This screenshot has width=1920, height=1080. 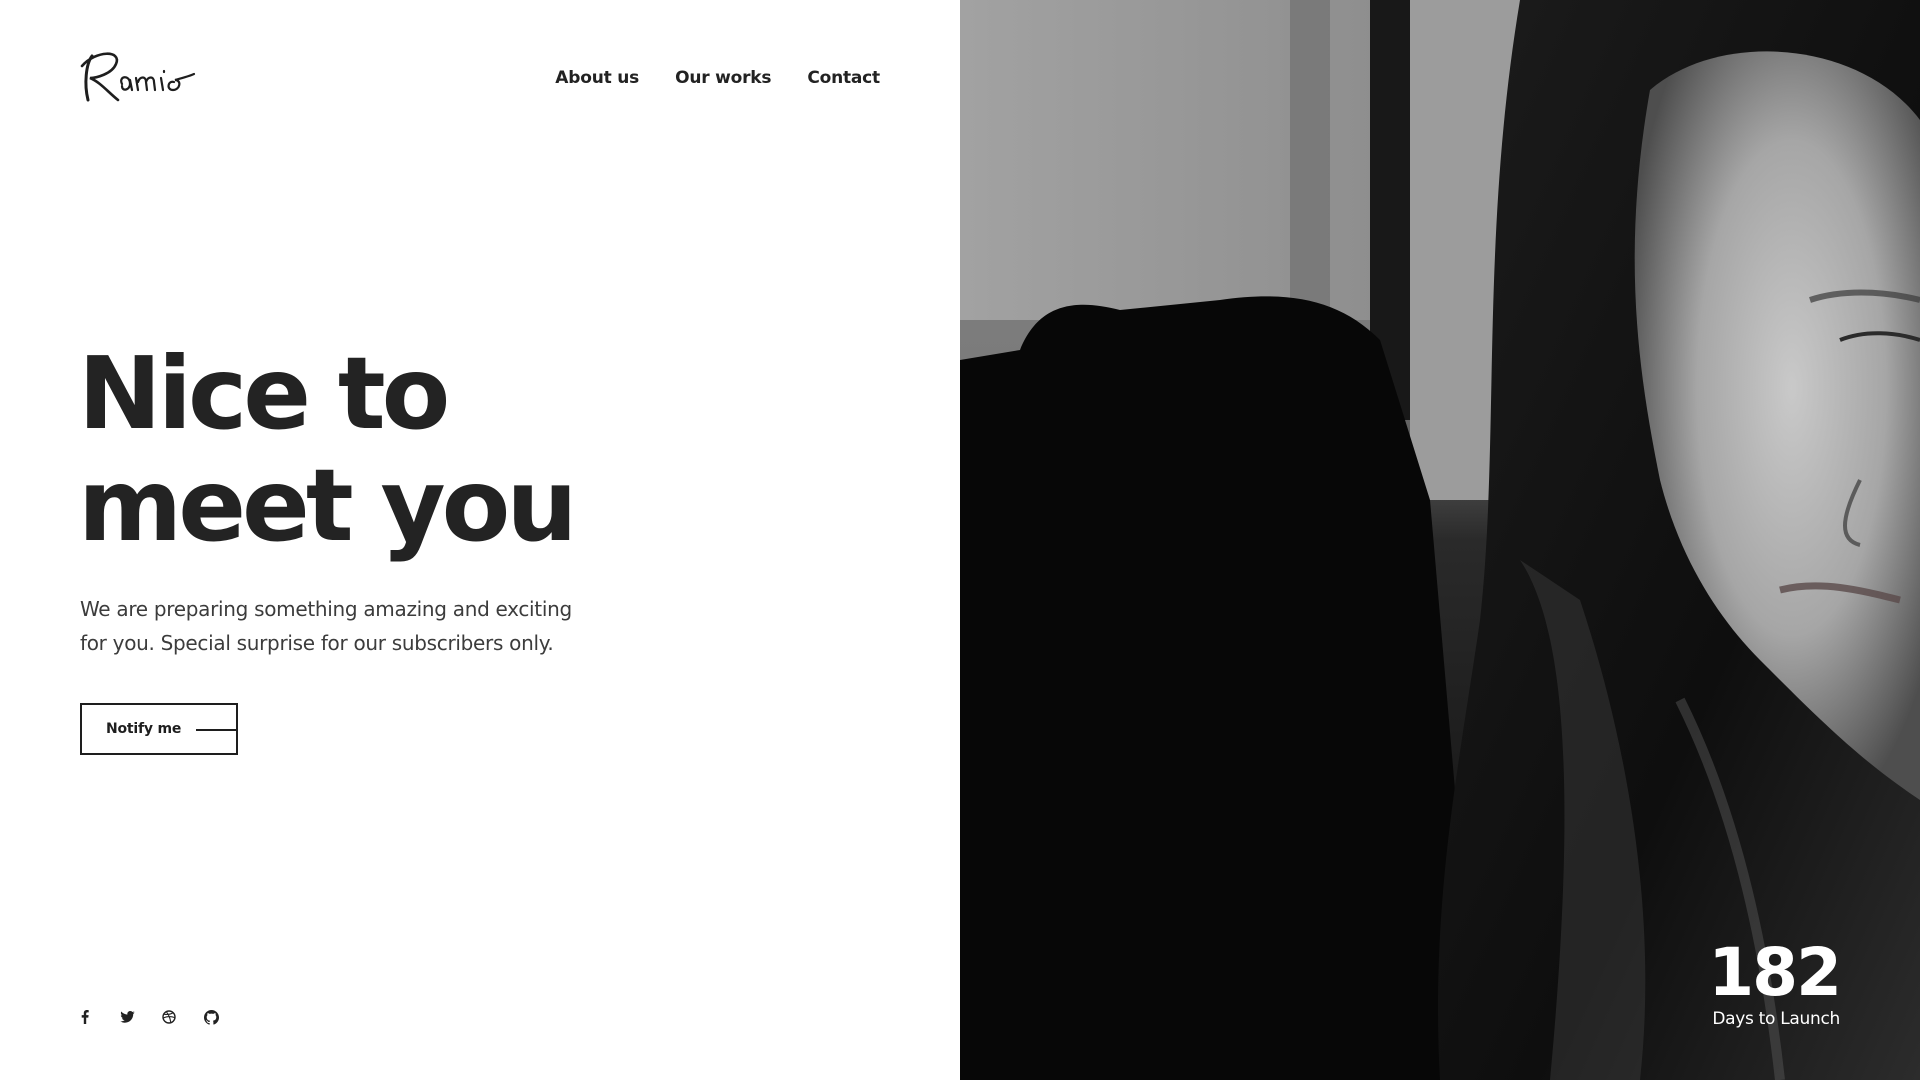 What do you see at coordinates (328, 505) in the screenshot?
I see `headline-line-2: meet you` at bounding box center [328, 505].